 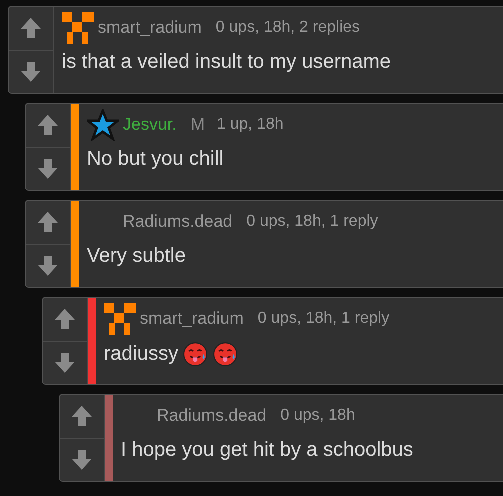 I want to click on comment-text: radiussy, so click(x=141, y=354).